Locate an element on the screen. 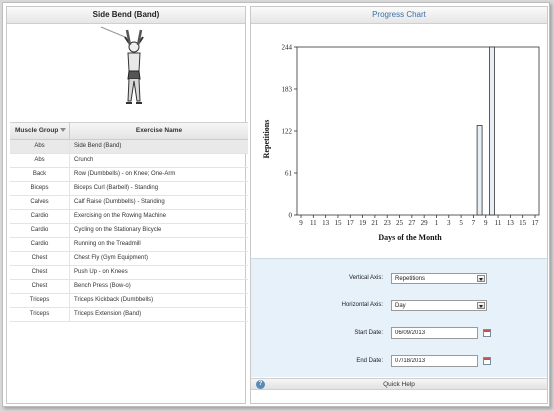  exercise-name-cell: Side Bend (Band) is located at coordinates (98, 146).